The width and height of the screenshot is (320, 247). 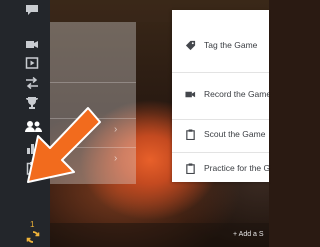 I want to click on sync-icon, so click(x=33, y=237).